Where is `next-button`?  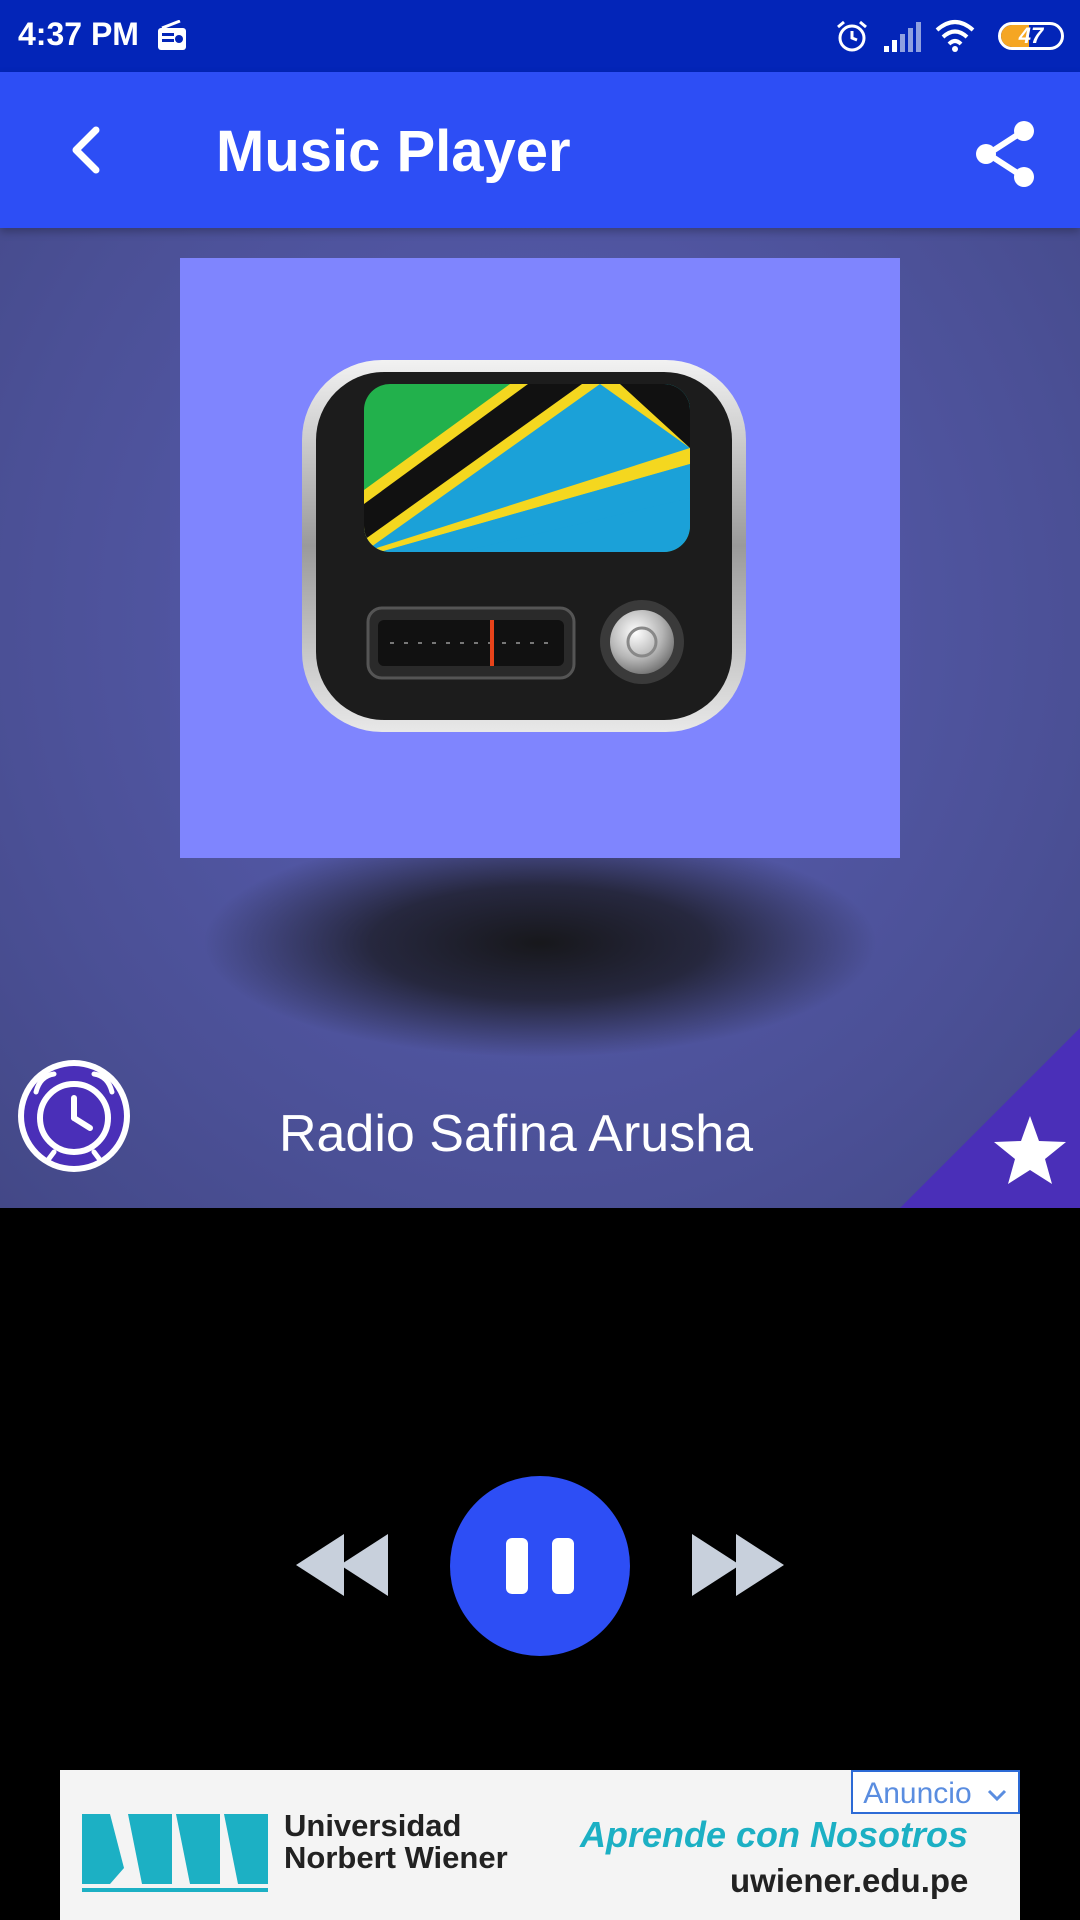
next-button is located at coordinates (736, 1565).